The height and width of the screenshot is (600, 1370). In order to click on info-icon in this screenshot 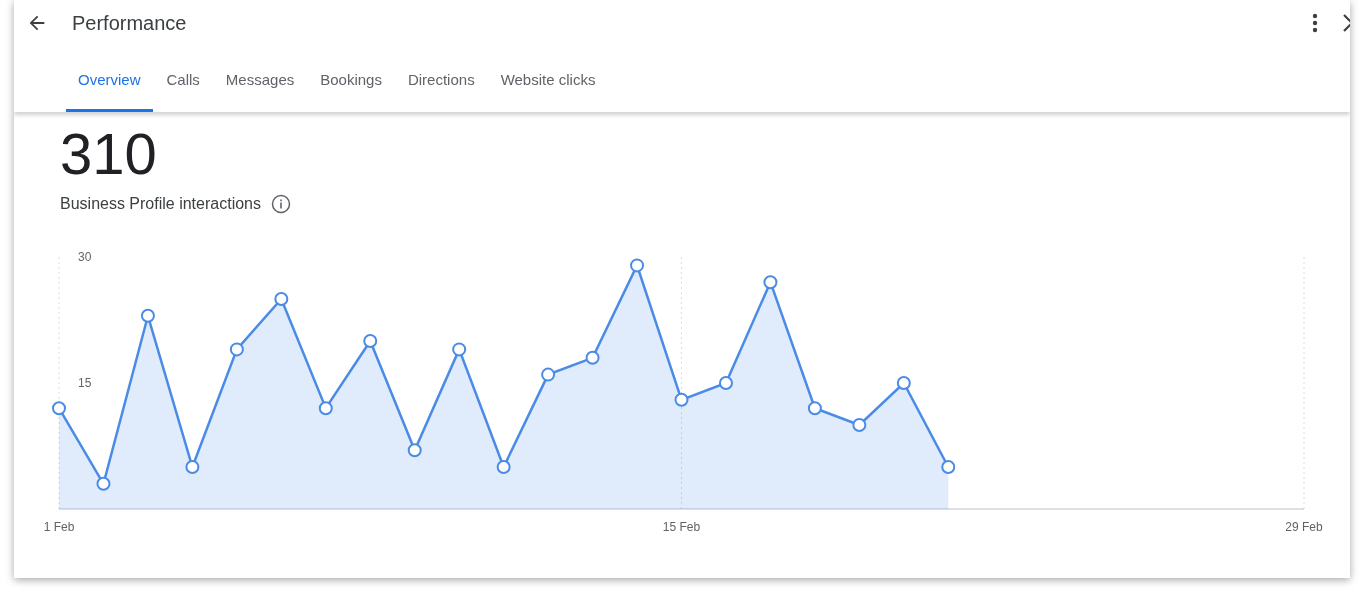, I will do `click(281, 204)`.